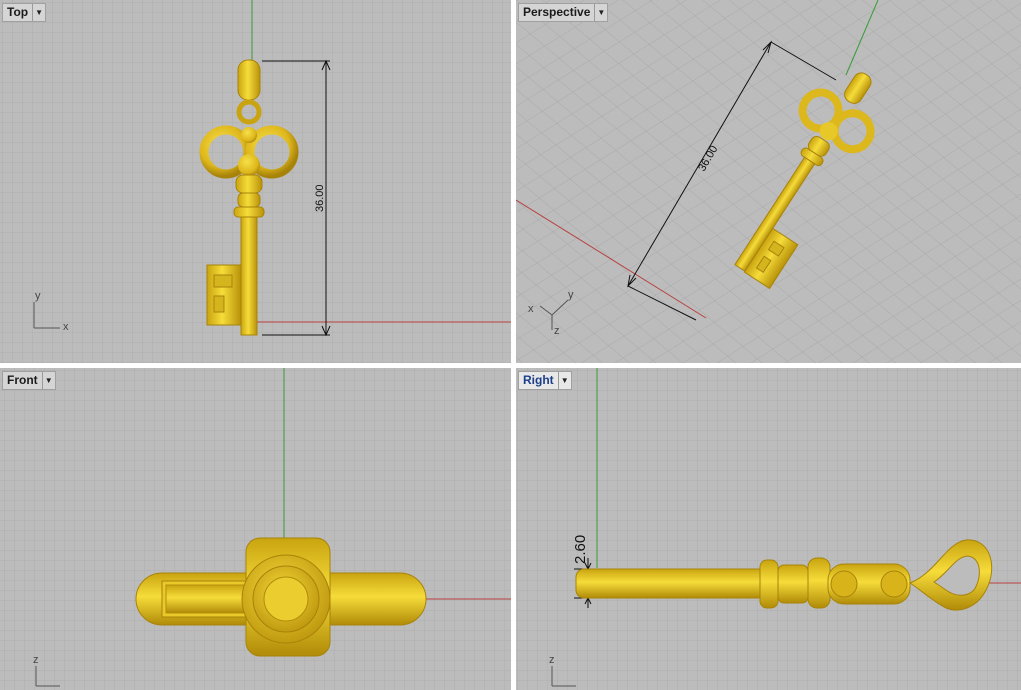  I want to click on viewport-title-label: Top, so click(18, 12).